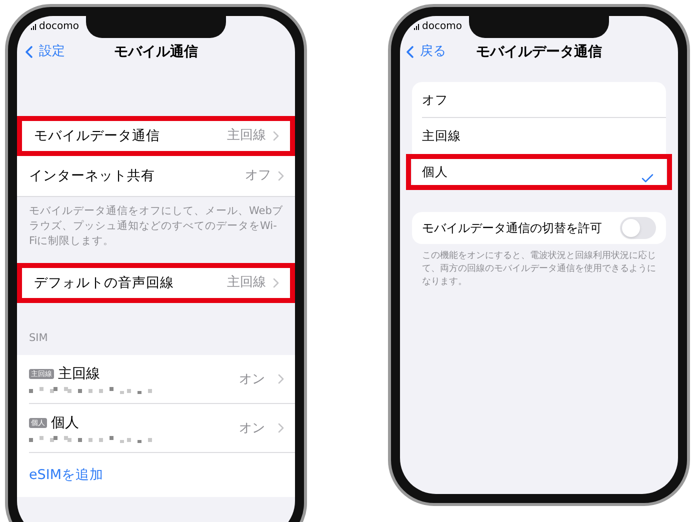 The height and width of the screenshot is (522, 694). I want to click on settings-row: デフォルトの音声回線 主回線, so click(156, 283).